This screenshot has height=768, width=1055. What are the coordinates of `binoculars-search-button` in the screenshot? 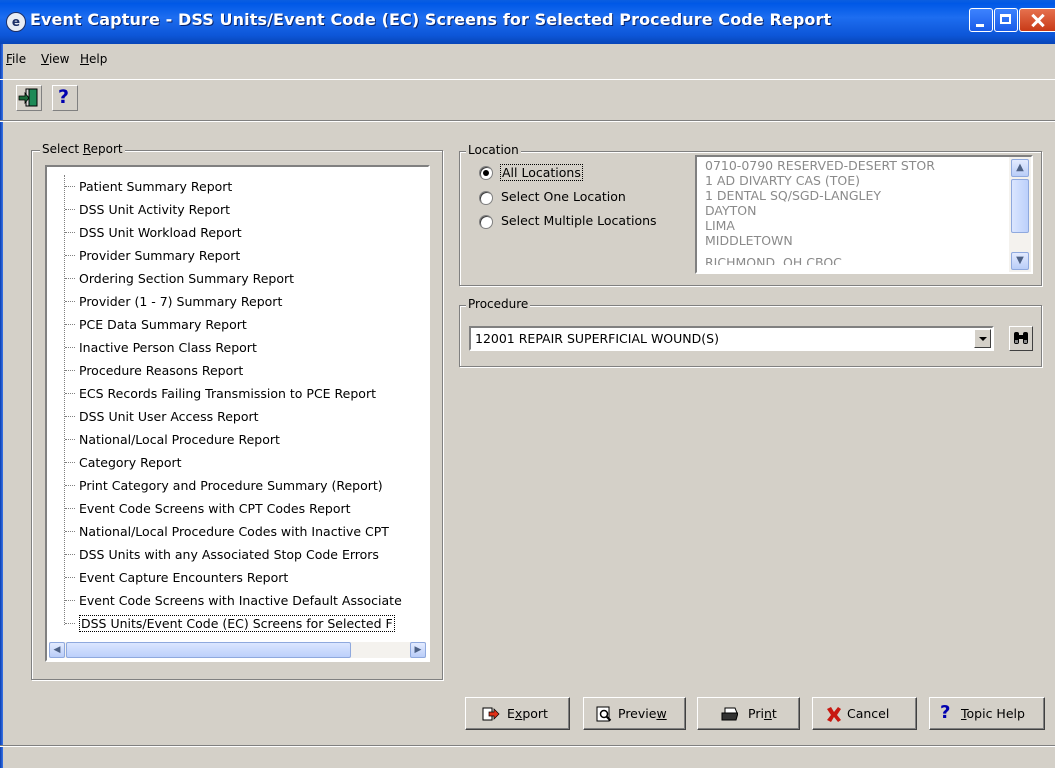 It's located at (1021, 338).